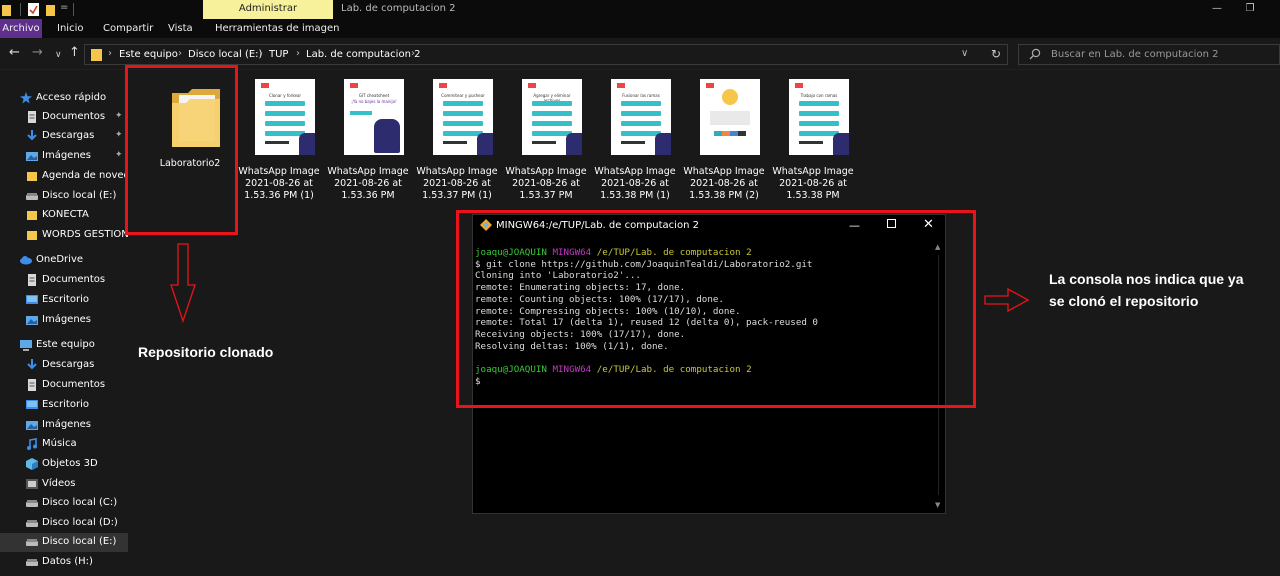 The image size is (1280, 576). Describe the element at coordinates (1217, 9) in the screenshot. I see `minimize-button: —` at that location.